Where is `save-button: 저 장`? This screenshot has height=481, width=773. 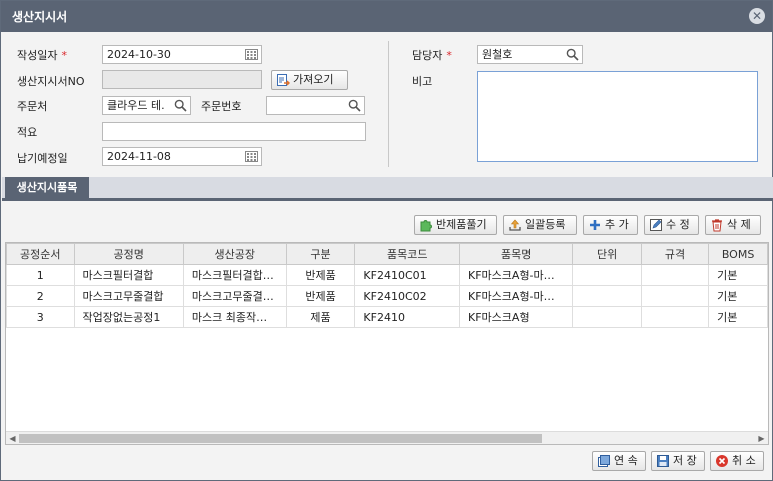
save-button: 저 장 is located at coordinates (678, 461).